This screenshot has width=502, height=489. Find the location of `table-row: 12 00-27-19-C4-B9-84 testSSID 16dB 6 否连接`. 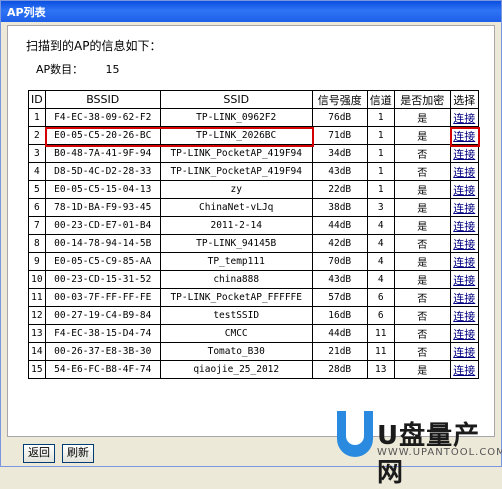

table-row: 12 00-27-19-C4-B9-84 testSSID 16dB 6 否连接 is located at coordinates (253, 315).